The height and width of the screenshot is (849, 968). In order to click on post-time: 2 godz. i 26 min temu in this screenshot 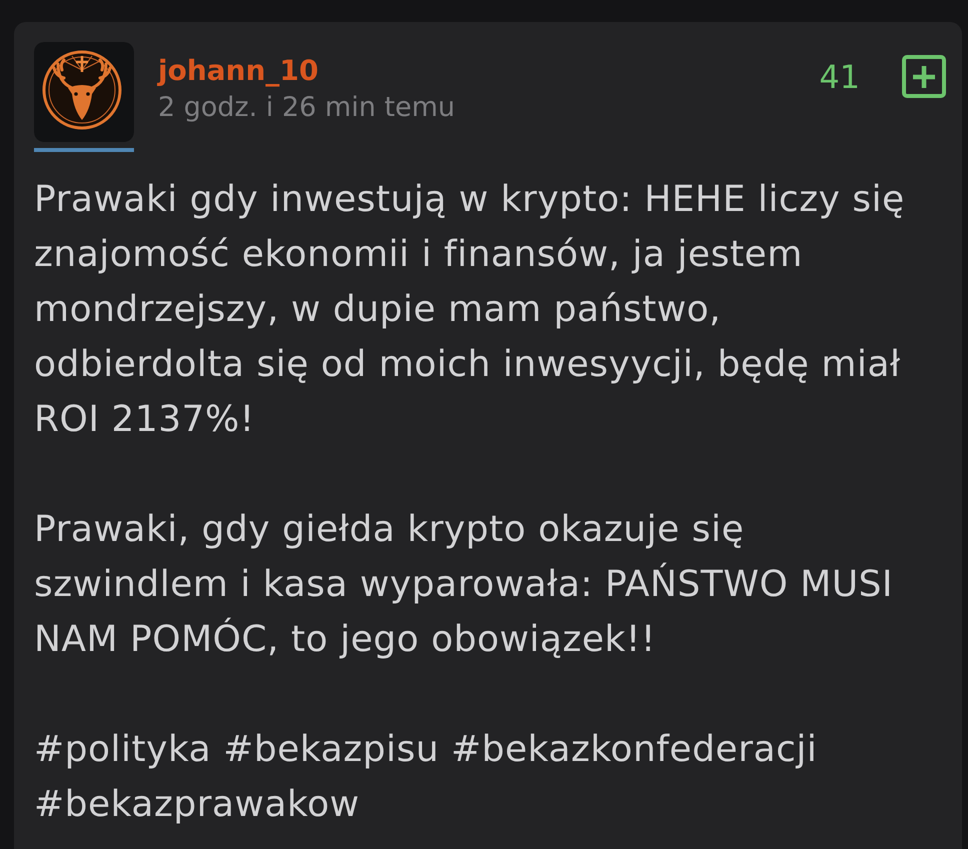, I will do `click(307, 108)`.